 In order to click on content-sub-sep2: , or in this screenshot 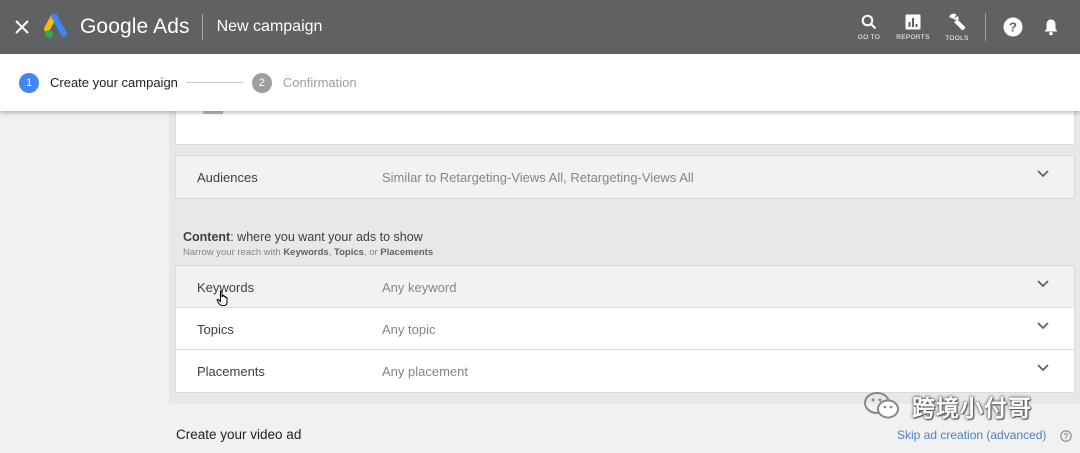, I will do `click(372, 252)`.